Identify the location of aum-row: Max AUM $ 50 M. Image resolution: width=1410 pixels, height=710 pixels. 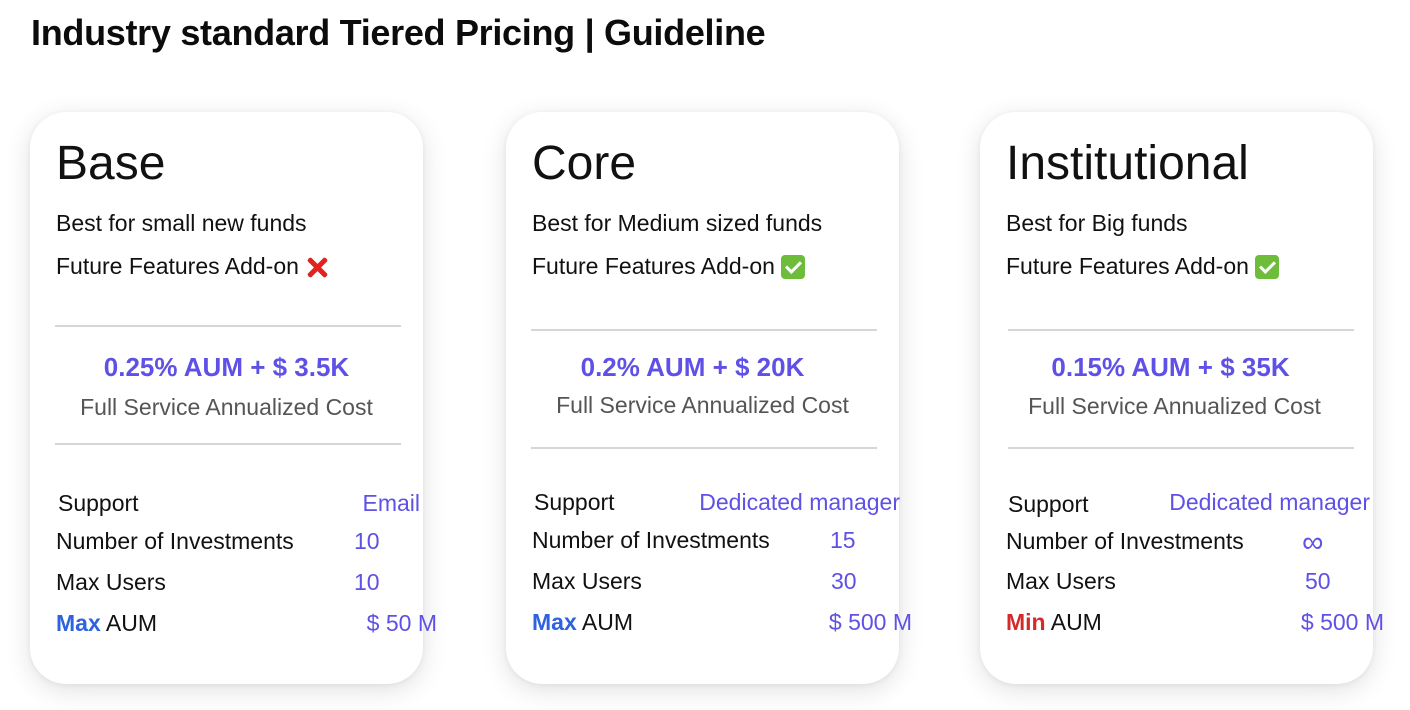
(246, 625).